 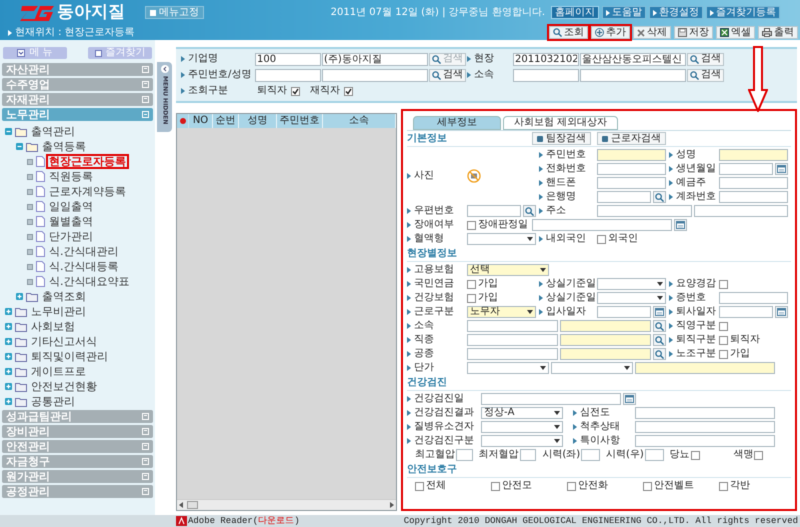 What do you see at coordinates (53, 131) in the screenshot?
I see `tree-item: 출역관리` at bounding box center [53, 131].